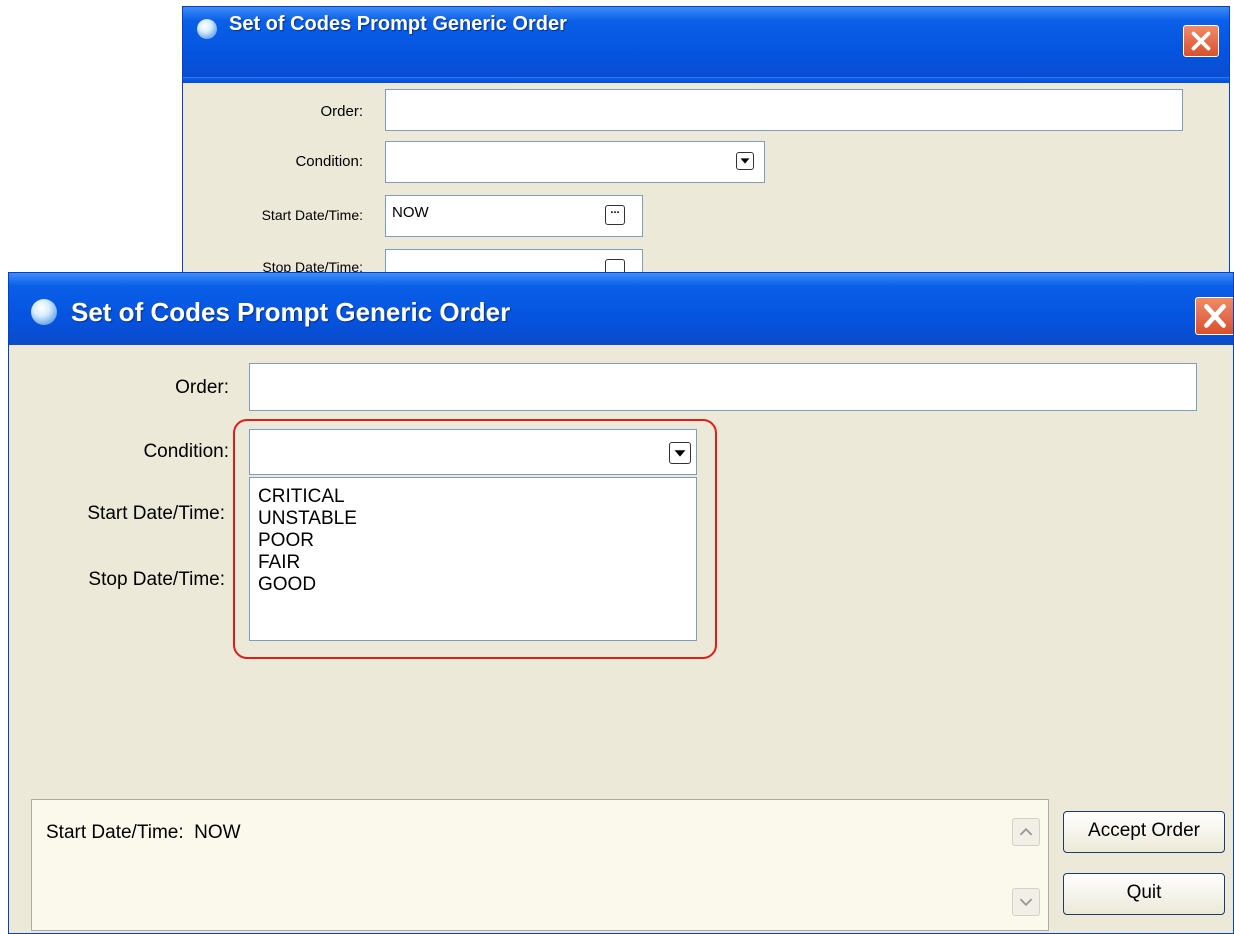 The image size is (1234, 934). Describe the element at coordinates (156, 513) in the screenshot. I see `start-label: Start Date/Time:` at that location.